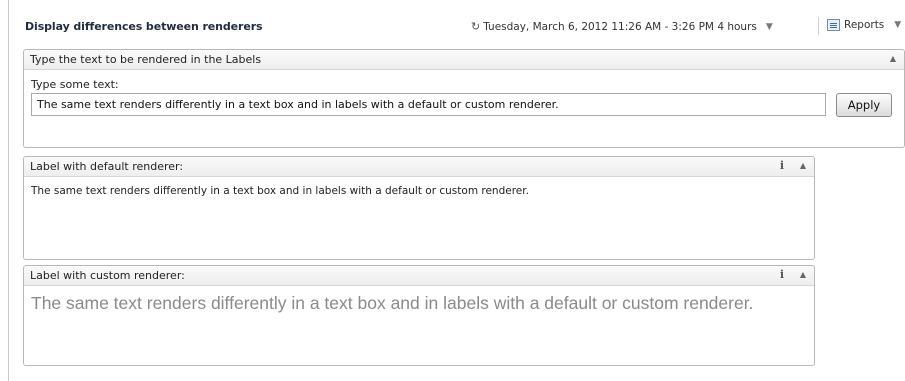 The image size is (905, 381). What do you see at coordinates (144, 26) in the screenshot?
I see `page-title: Display differences between renderers` at bounding box center [144, 26].